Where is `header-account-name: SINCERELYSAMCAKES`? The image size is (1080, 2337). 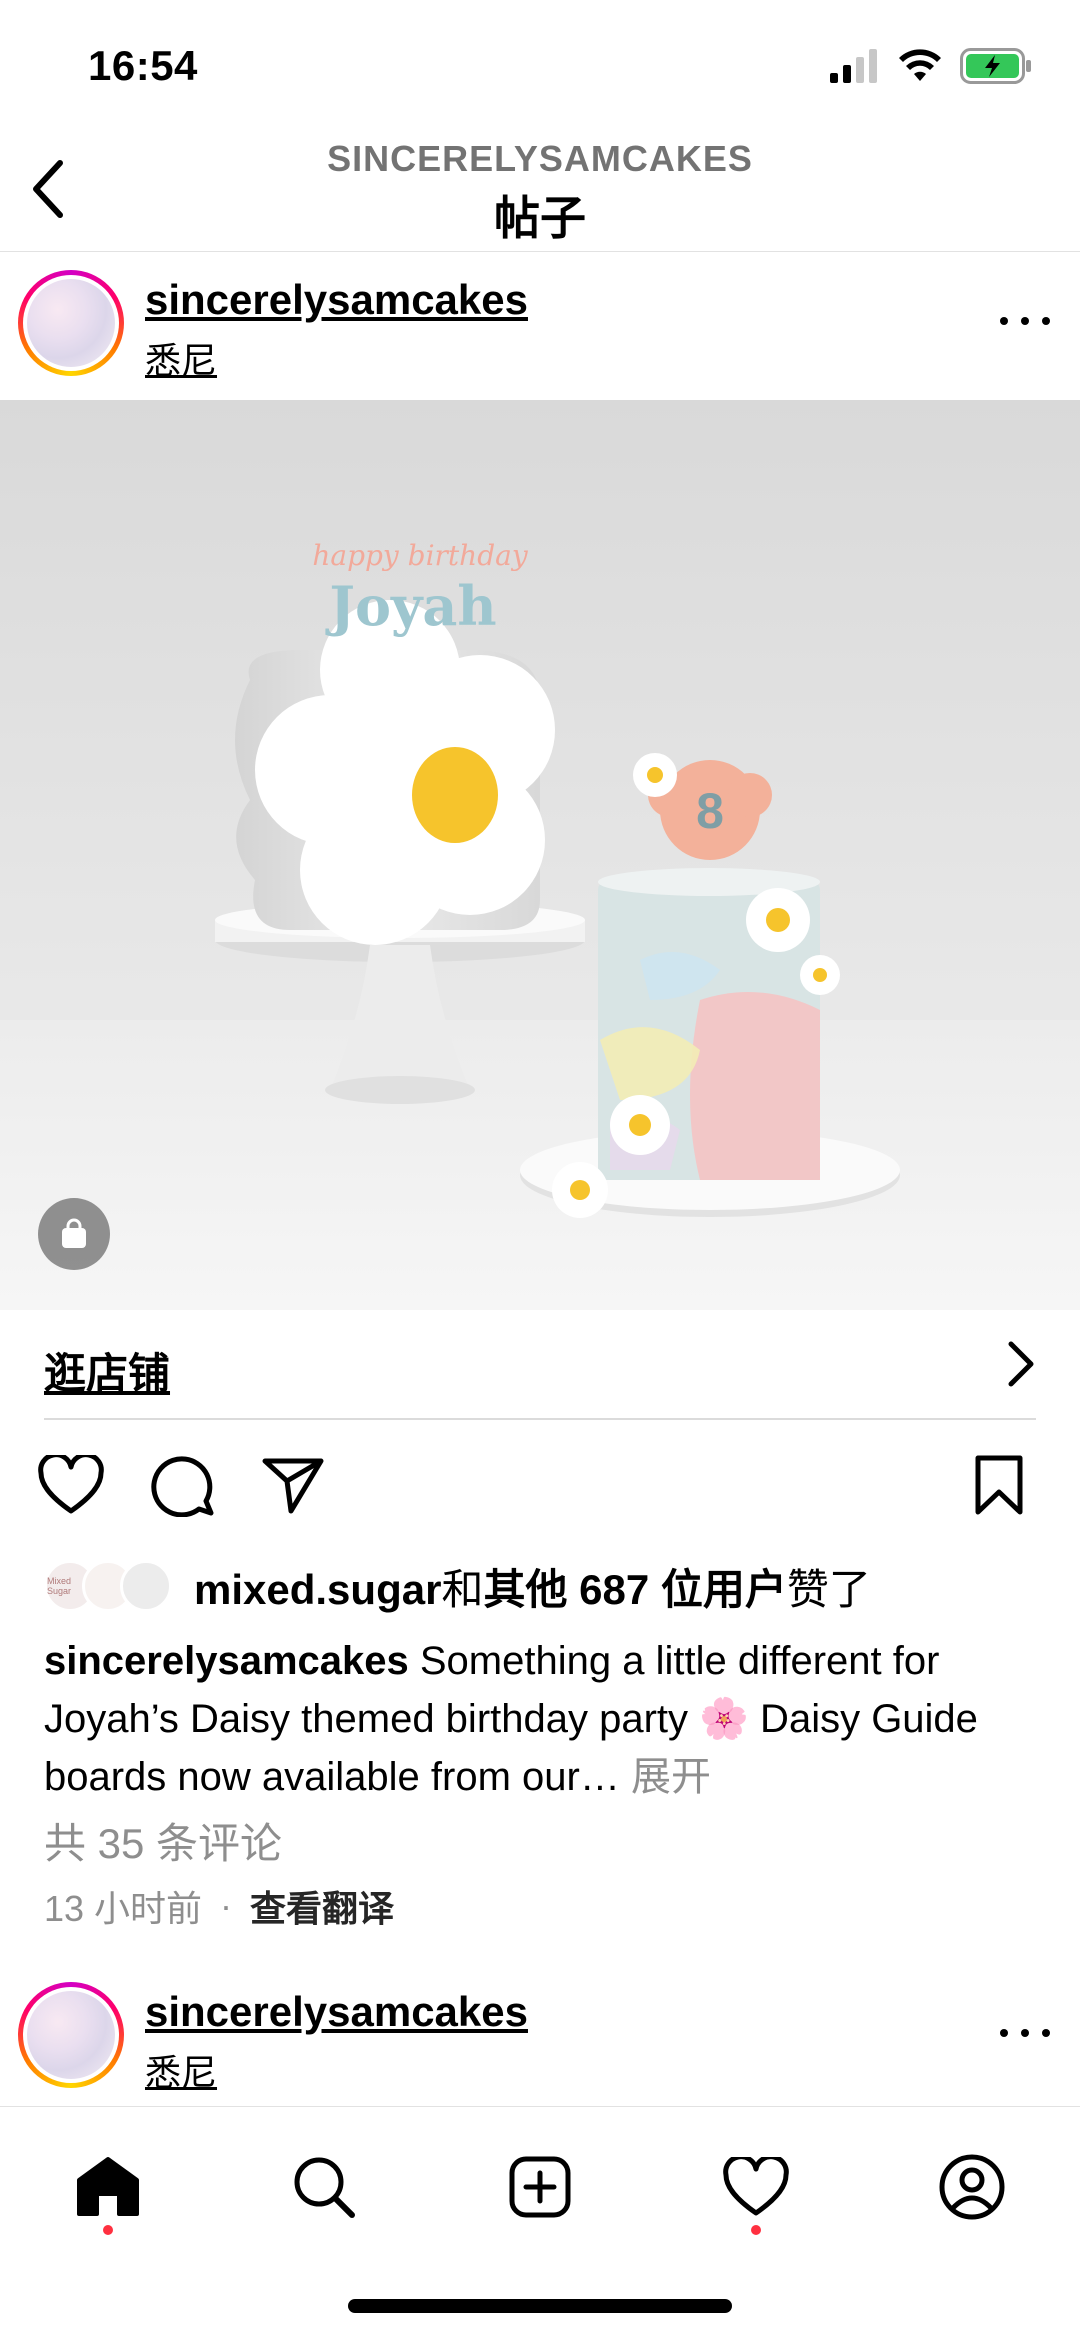 header-account-name: SINCERELYSAMCAKES is located at coordinates (540, 158).